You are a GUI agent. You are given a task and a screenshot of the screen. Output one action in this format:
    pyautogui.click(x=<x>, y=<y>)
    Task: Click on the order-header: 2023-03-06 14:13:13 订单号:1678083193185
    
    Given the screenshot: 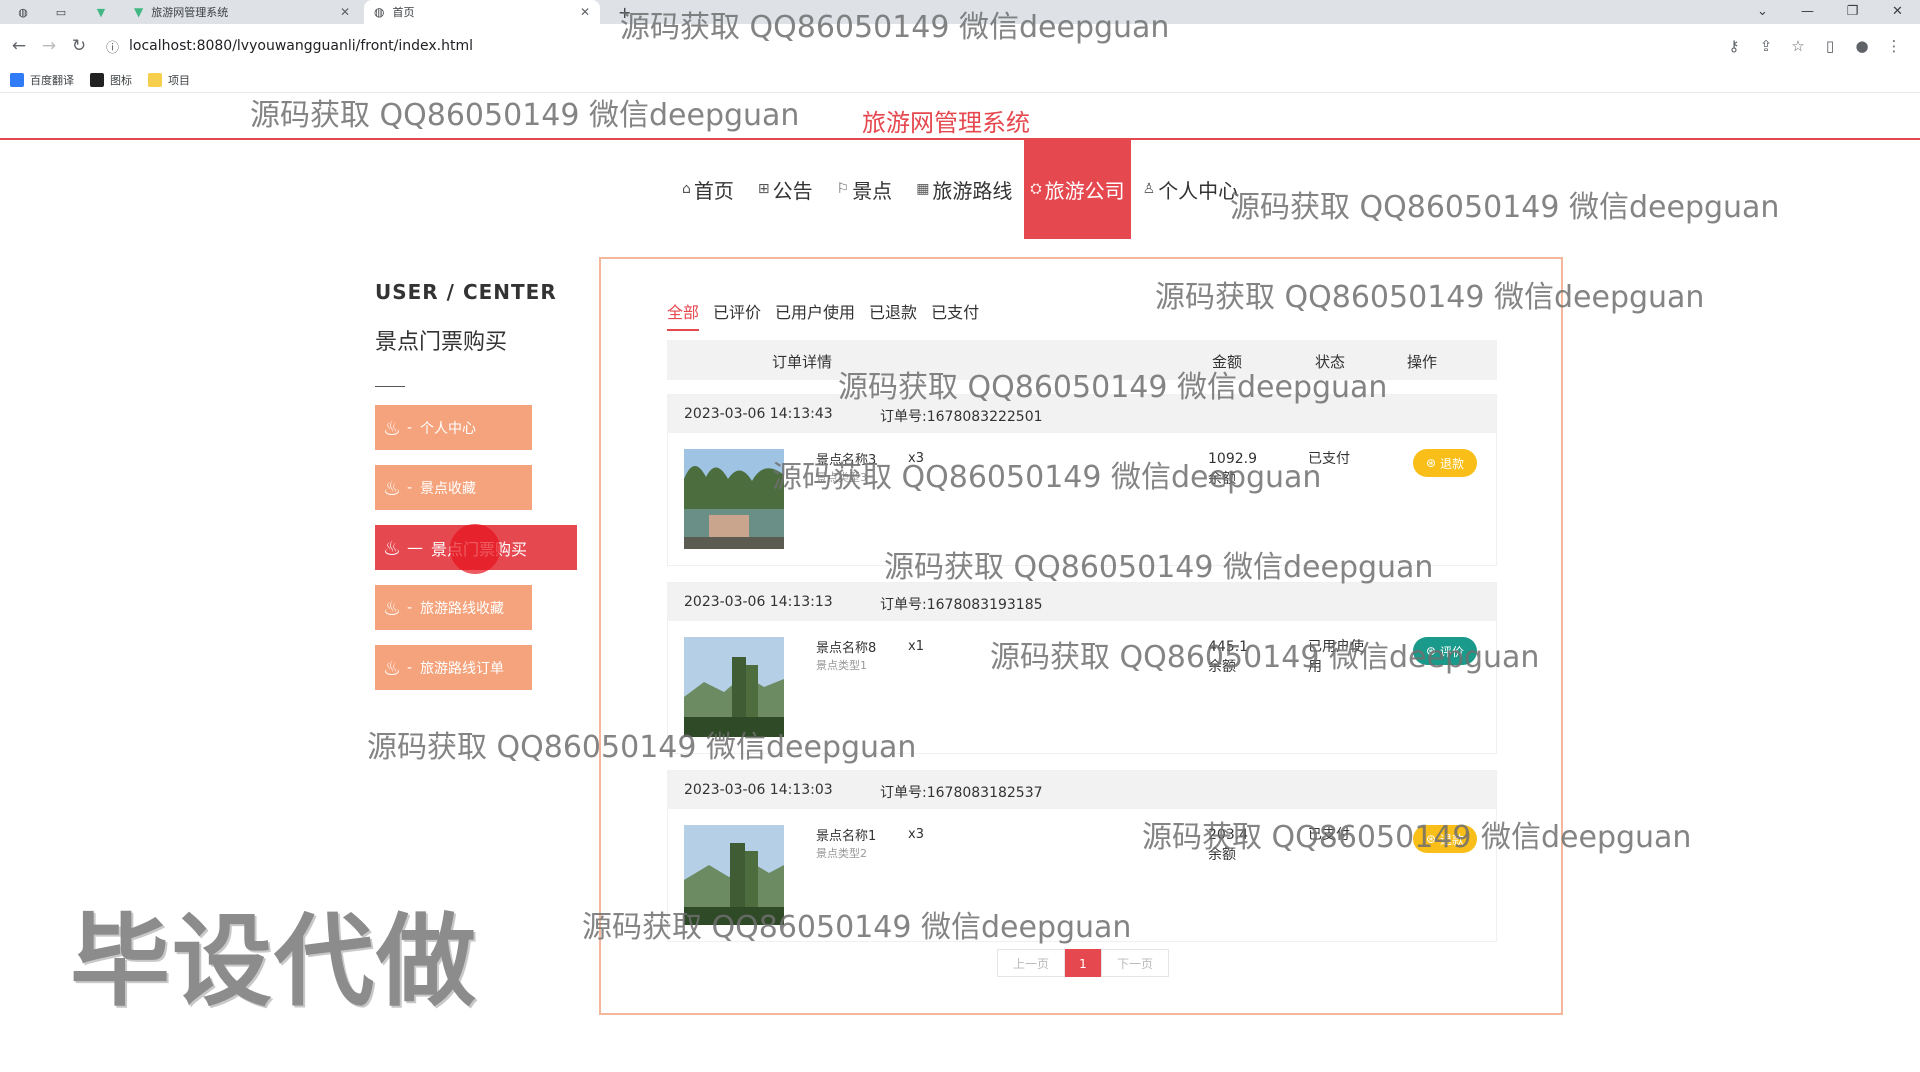 What is the action you would take?
    pyautogui.click(x=1082, y=602)
    